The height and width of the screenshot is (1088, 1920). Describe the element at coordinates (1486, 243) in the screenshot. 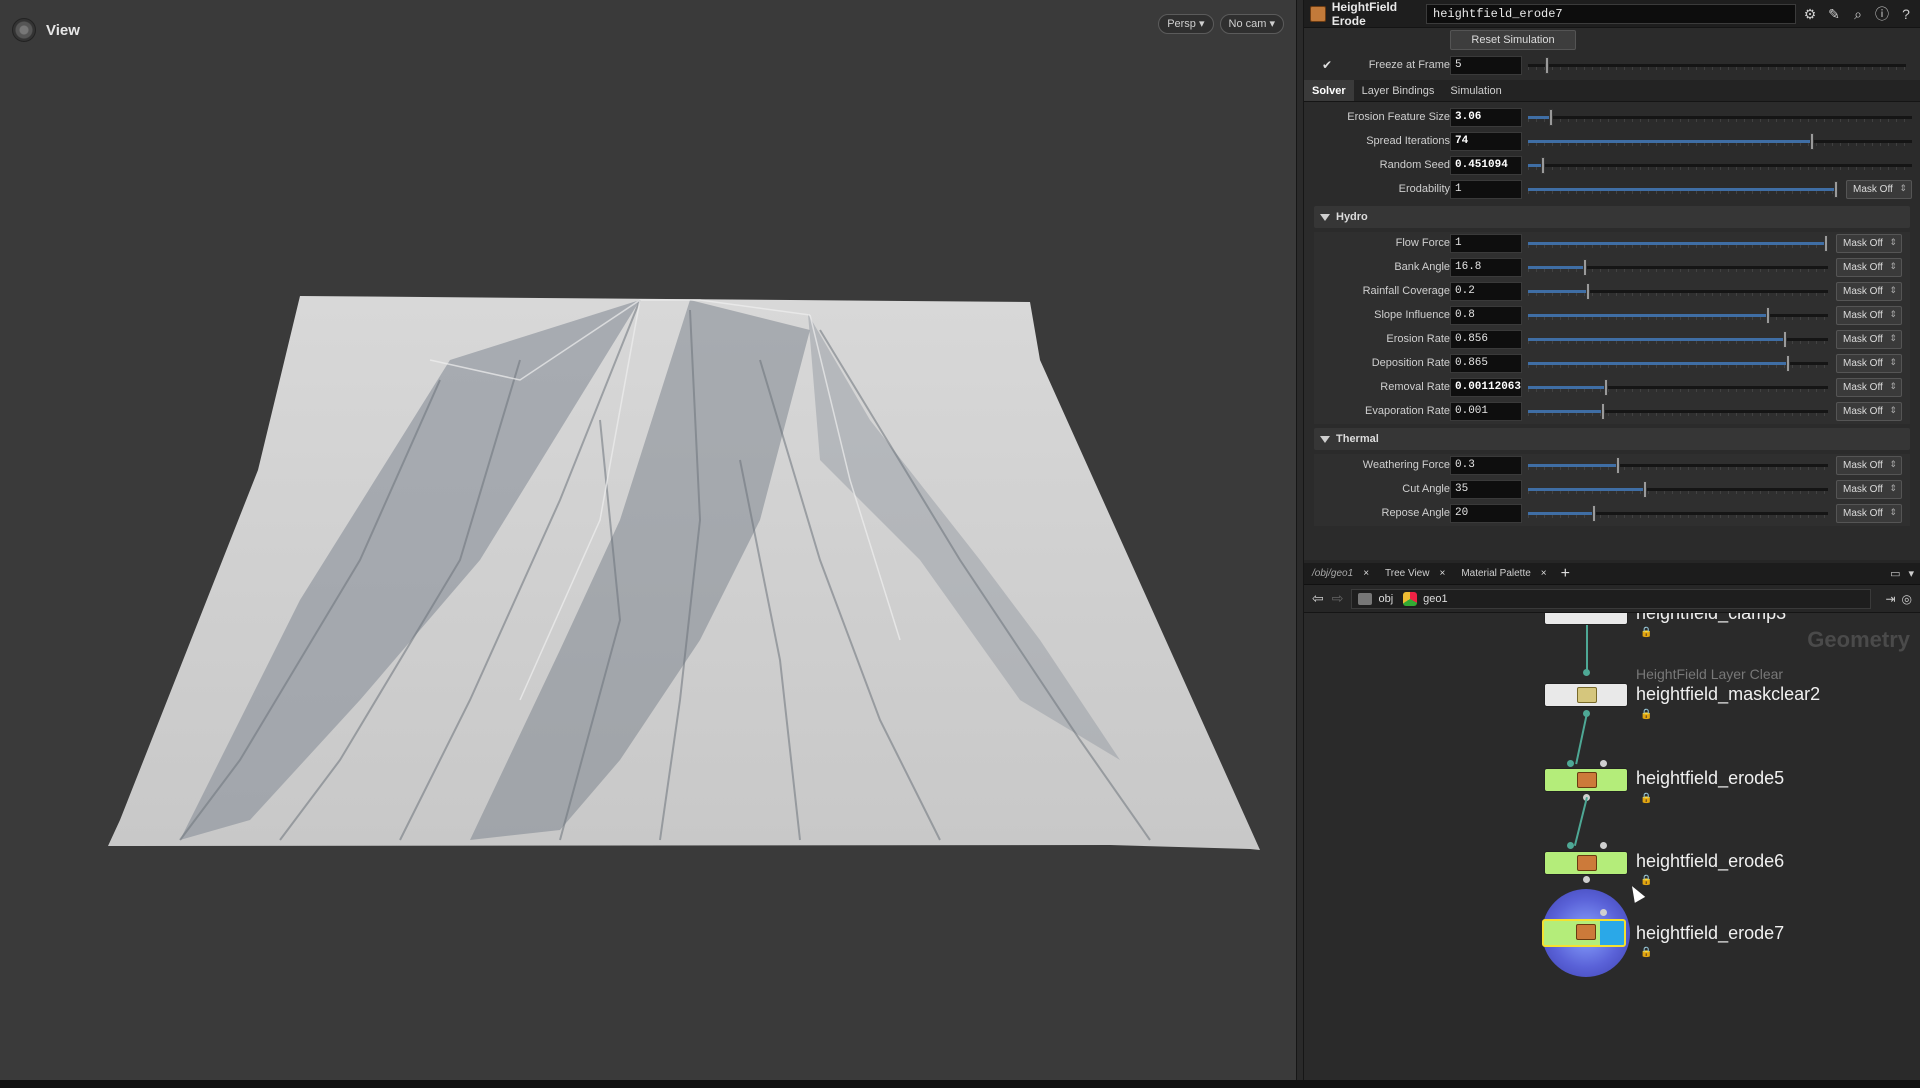

I see `flow-force-field: 1` at that location.